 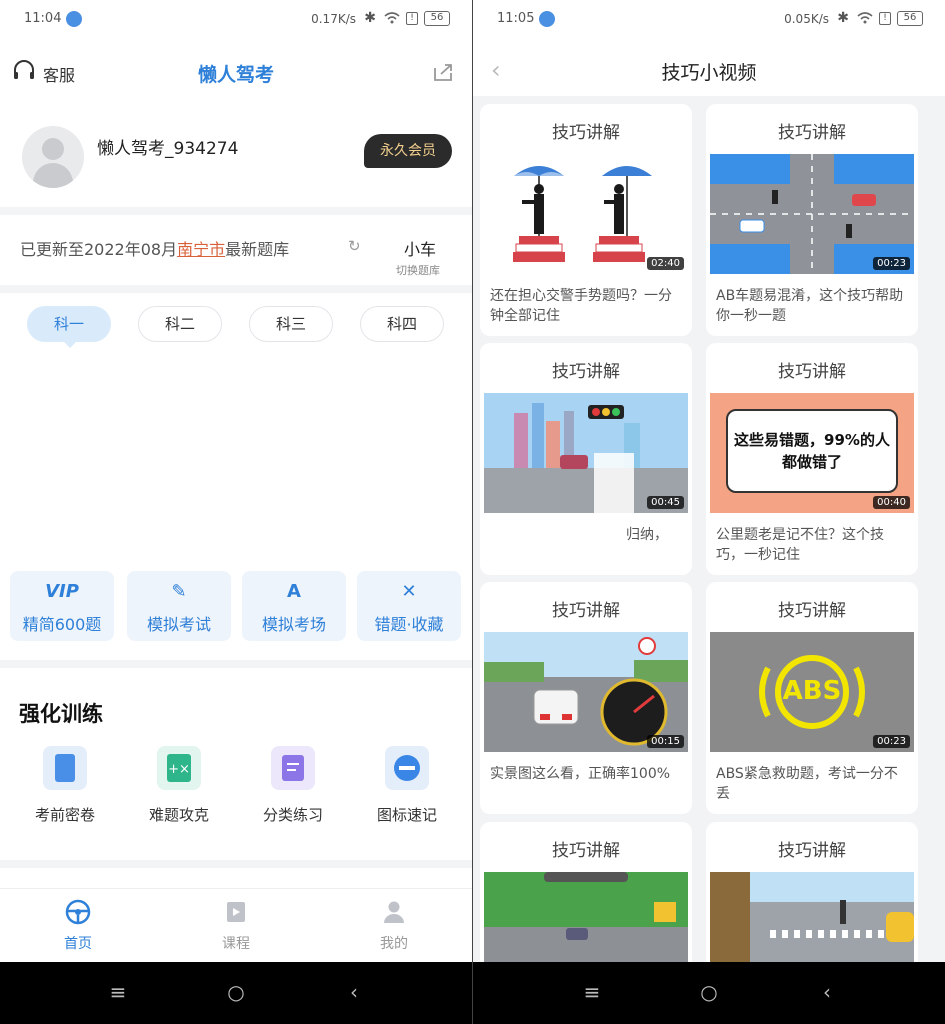 What do you see at coordinates (865, 18) in the screenshot?
I see `wifi-icon` at bounding box center [865, 18].